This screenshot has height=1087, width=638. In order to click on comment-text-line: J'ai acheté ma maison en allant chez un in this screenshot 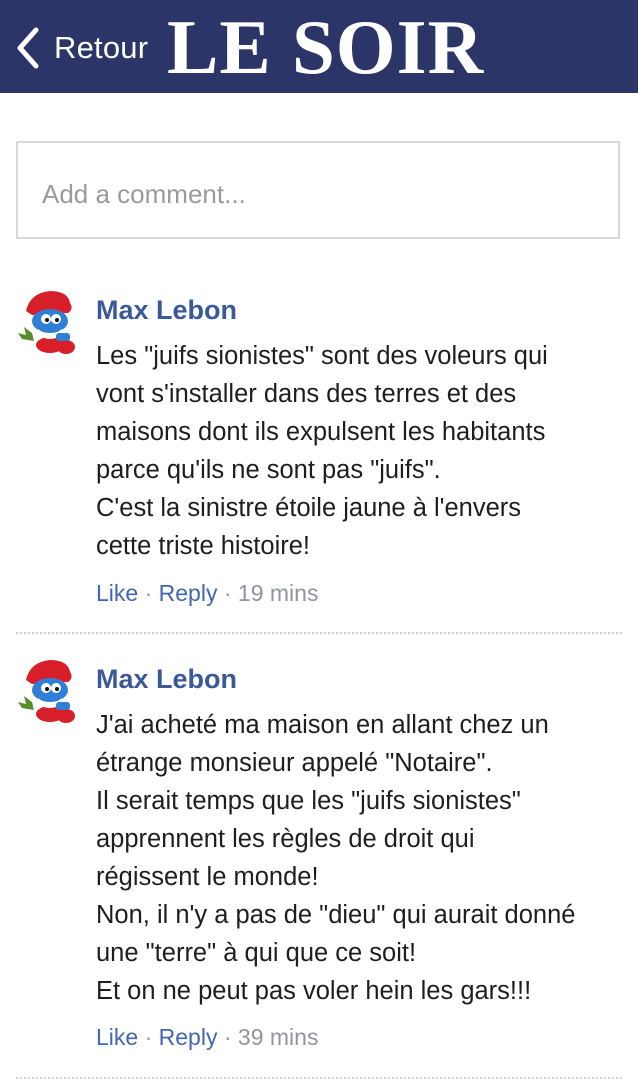, I will do `click(322, 725)`.